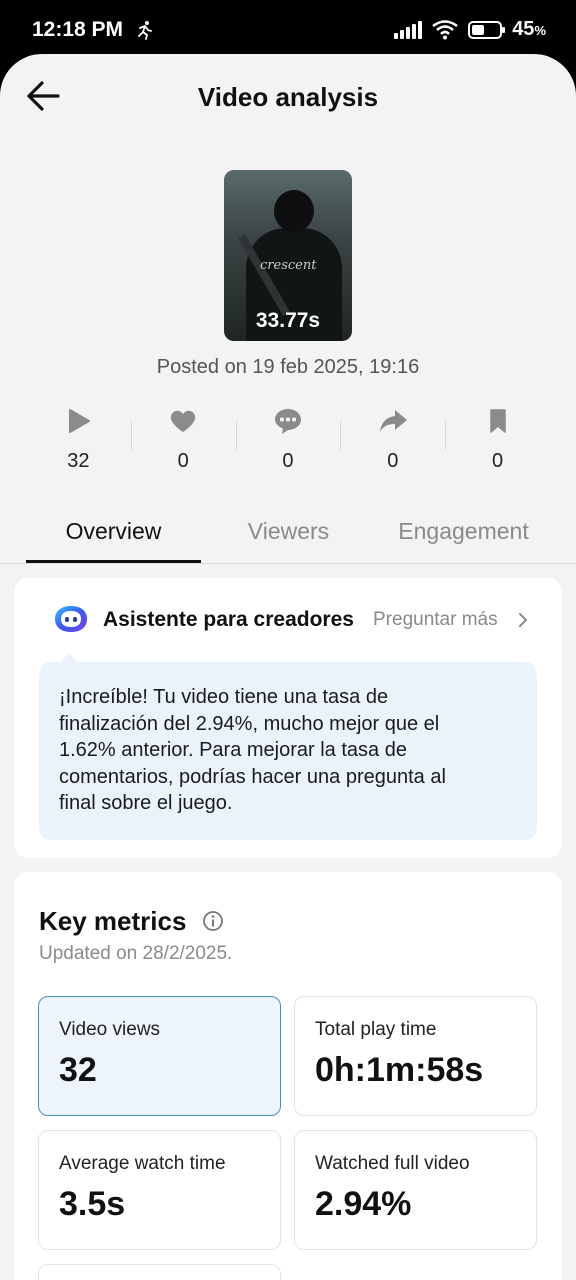  I want to click on tab-overview: Overview, so click(113, 531).